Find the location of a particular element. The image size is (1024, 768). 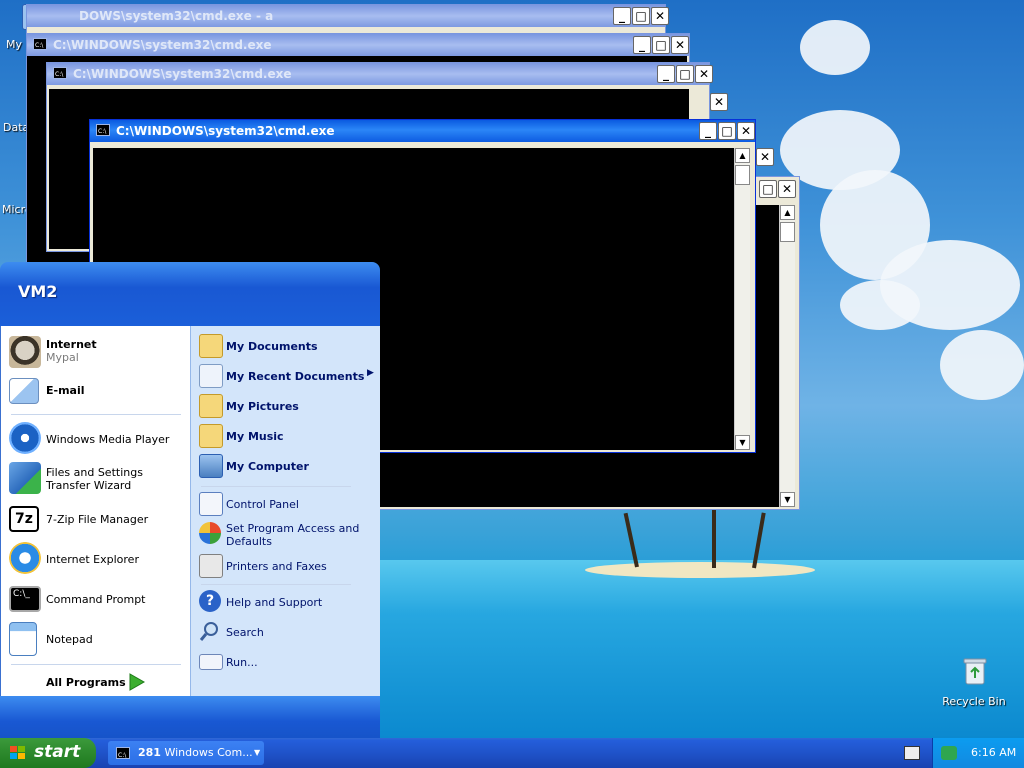

all-programs-button: All Programs is located at coordinates (96, 682).